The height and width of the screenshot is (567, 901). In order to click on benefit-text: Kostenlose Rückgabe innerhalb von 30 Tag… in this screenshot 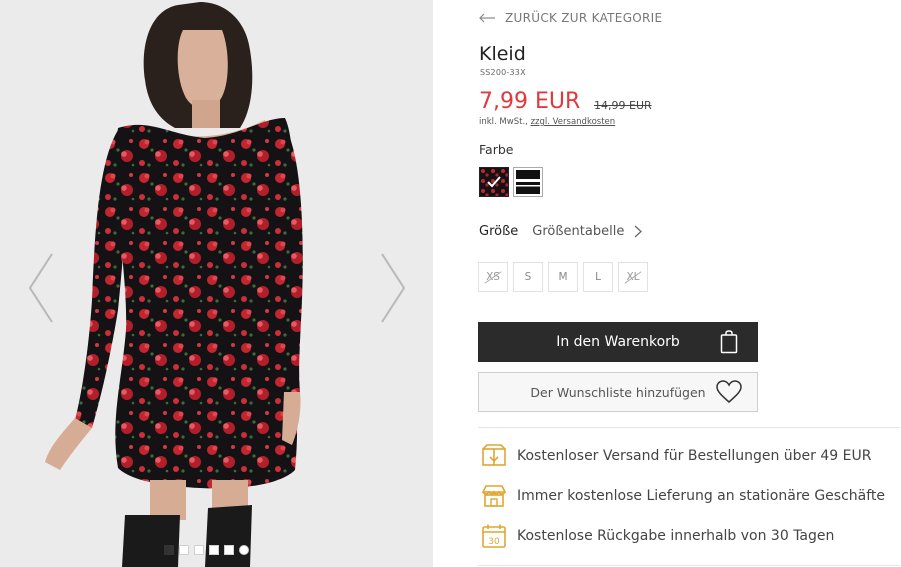, I will do `click(676, 536)`.